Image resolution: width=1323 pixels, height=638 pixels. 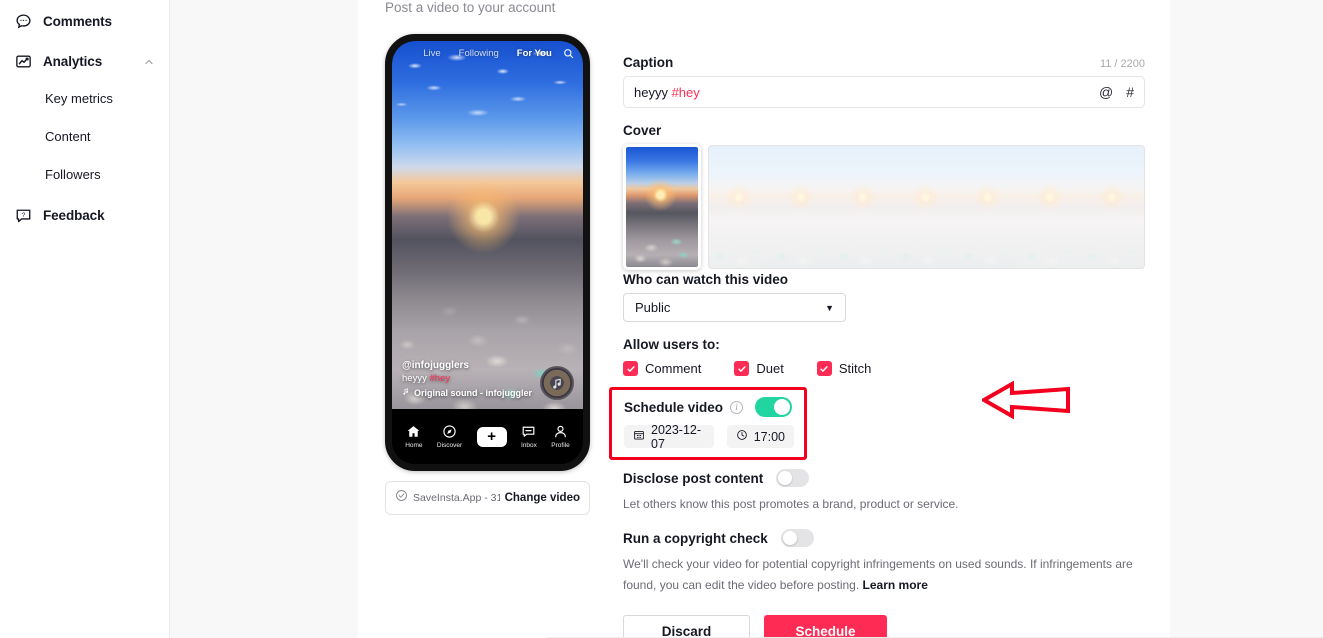 I want to click on caption-input: heyyy #hey @ #, so click(x=884, y=92).